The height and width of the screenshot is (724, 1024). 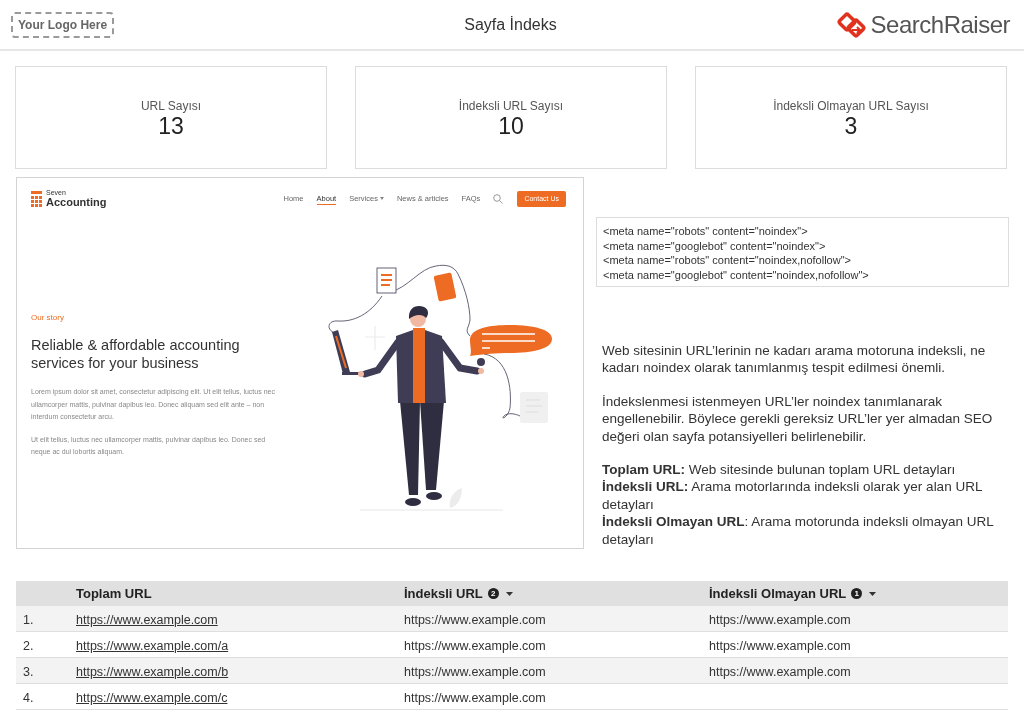 I want to click on code-line: <meta name="googlebot" content="noindex">, so click(x=714, y=245).